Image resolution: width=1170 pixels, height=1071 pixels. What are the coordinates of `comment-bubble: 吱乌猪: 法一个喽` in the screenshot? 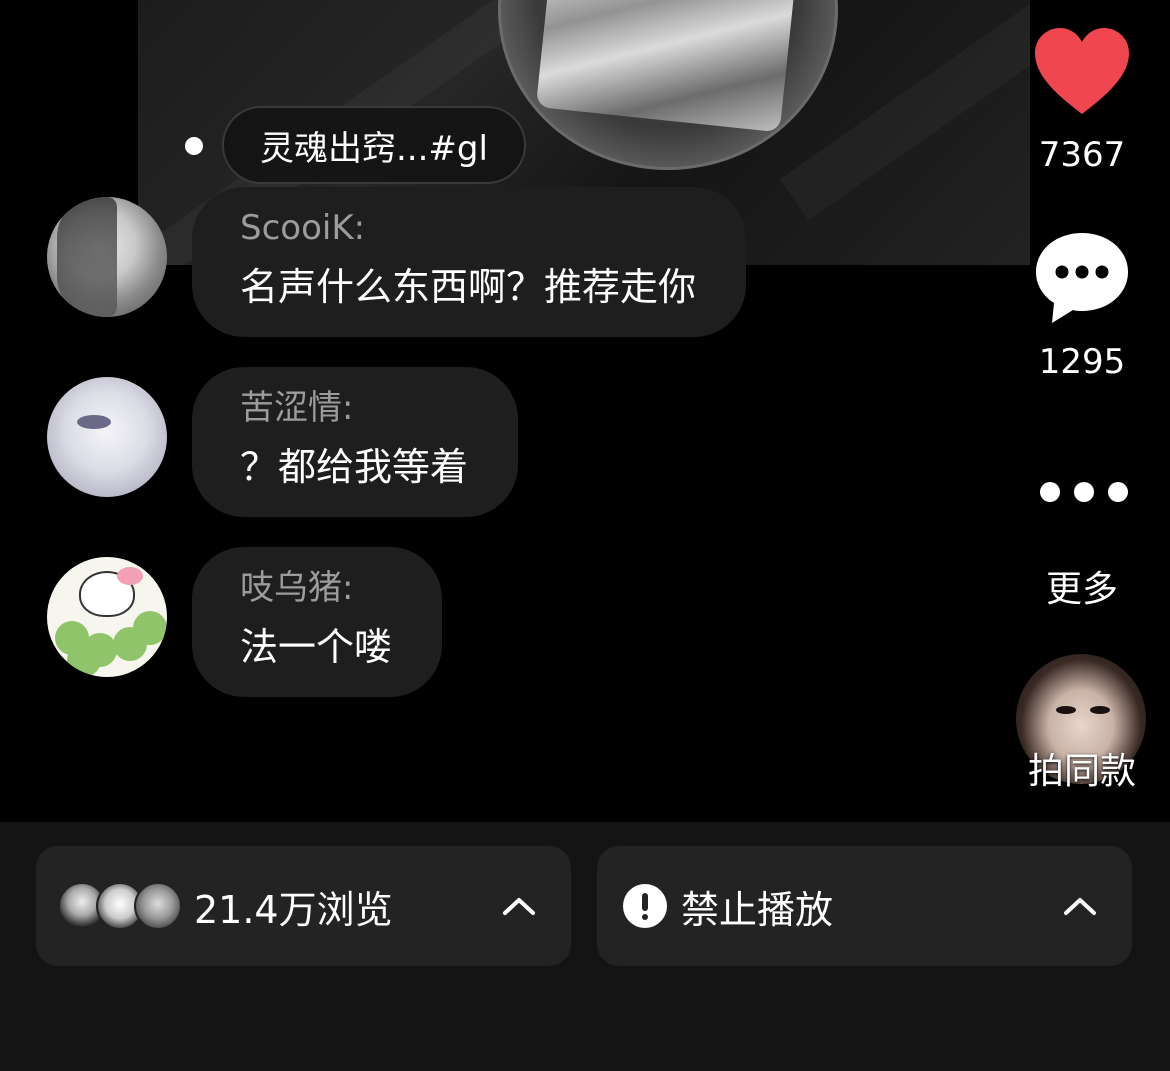 It's located at (317, 622).